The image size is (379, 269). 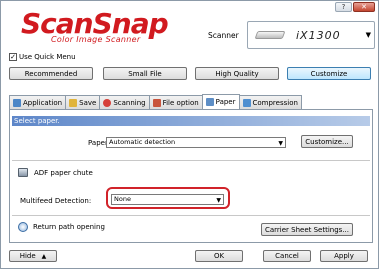 What do you see at coordinates (44, 256) in the screenshot?
I see `chevron-up-icon: ▲` at bounding box center [44, 256].